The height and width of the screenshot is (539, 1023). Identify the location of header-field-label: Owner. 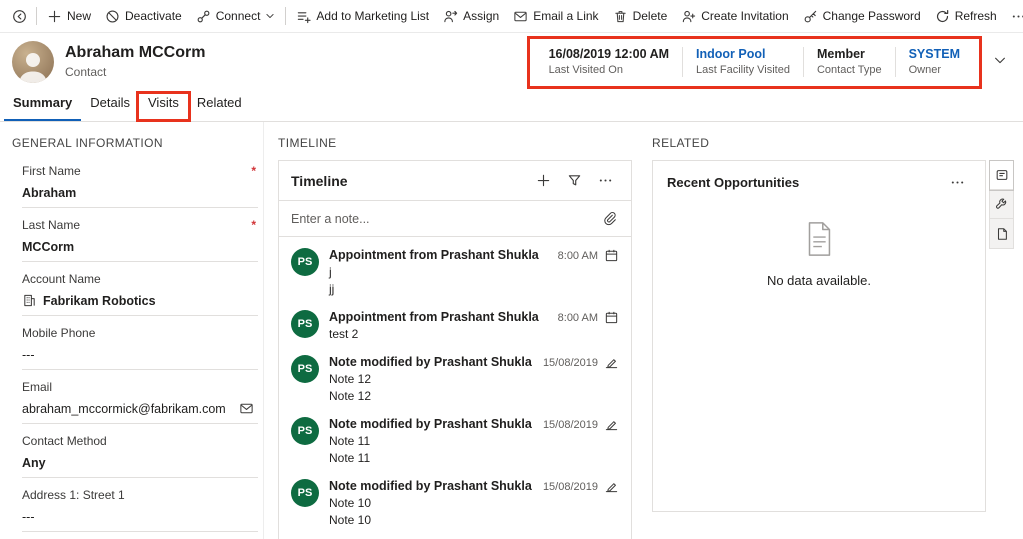
(924, 70).